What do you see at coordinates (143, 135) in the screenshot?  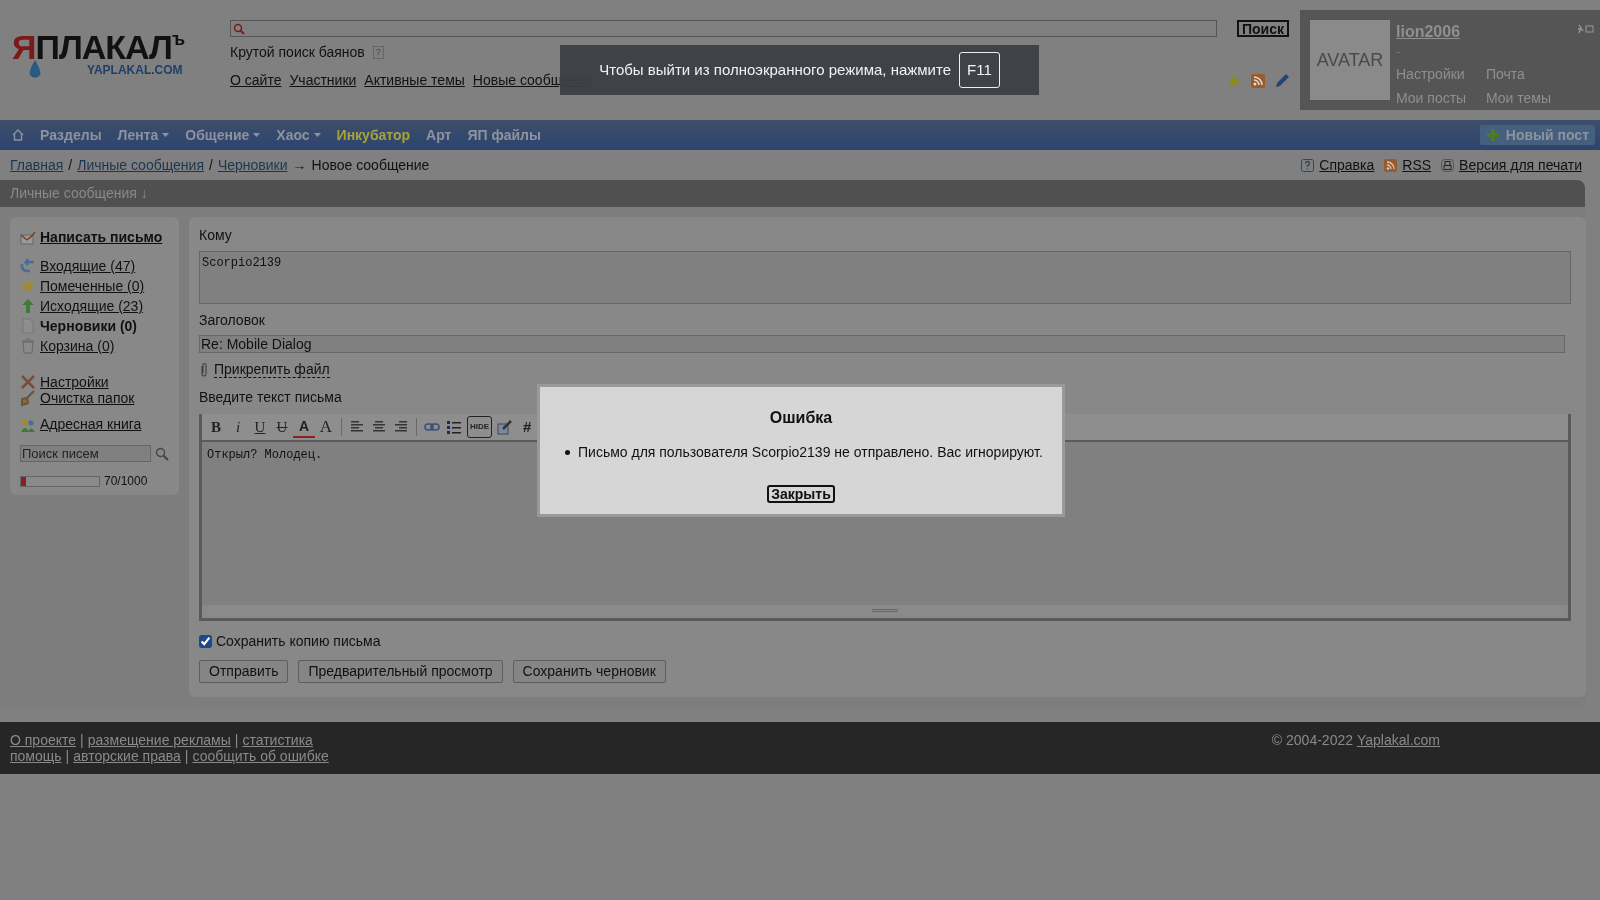 I see `nav-item: Лента` at bounding box center [143, 135].